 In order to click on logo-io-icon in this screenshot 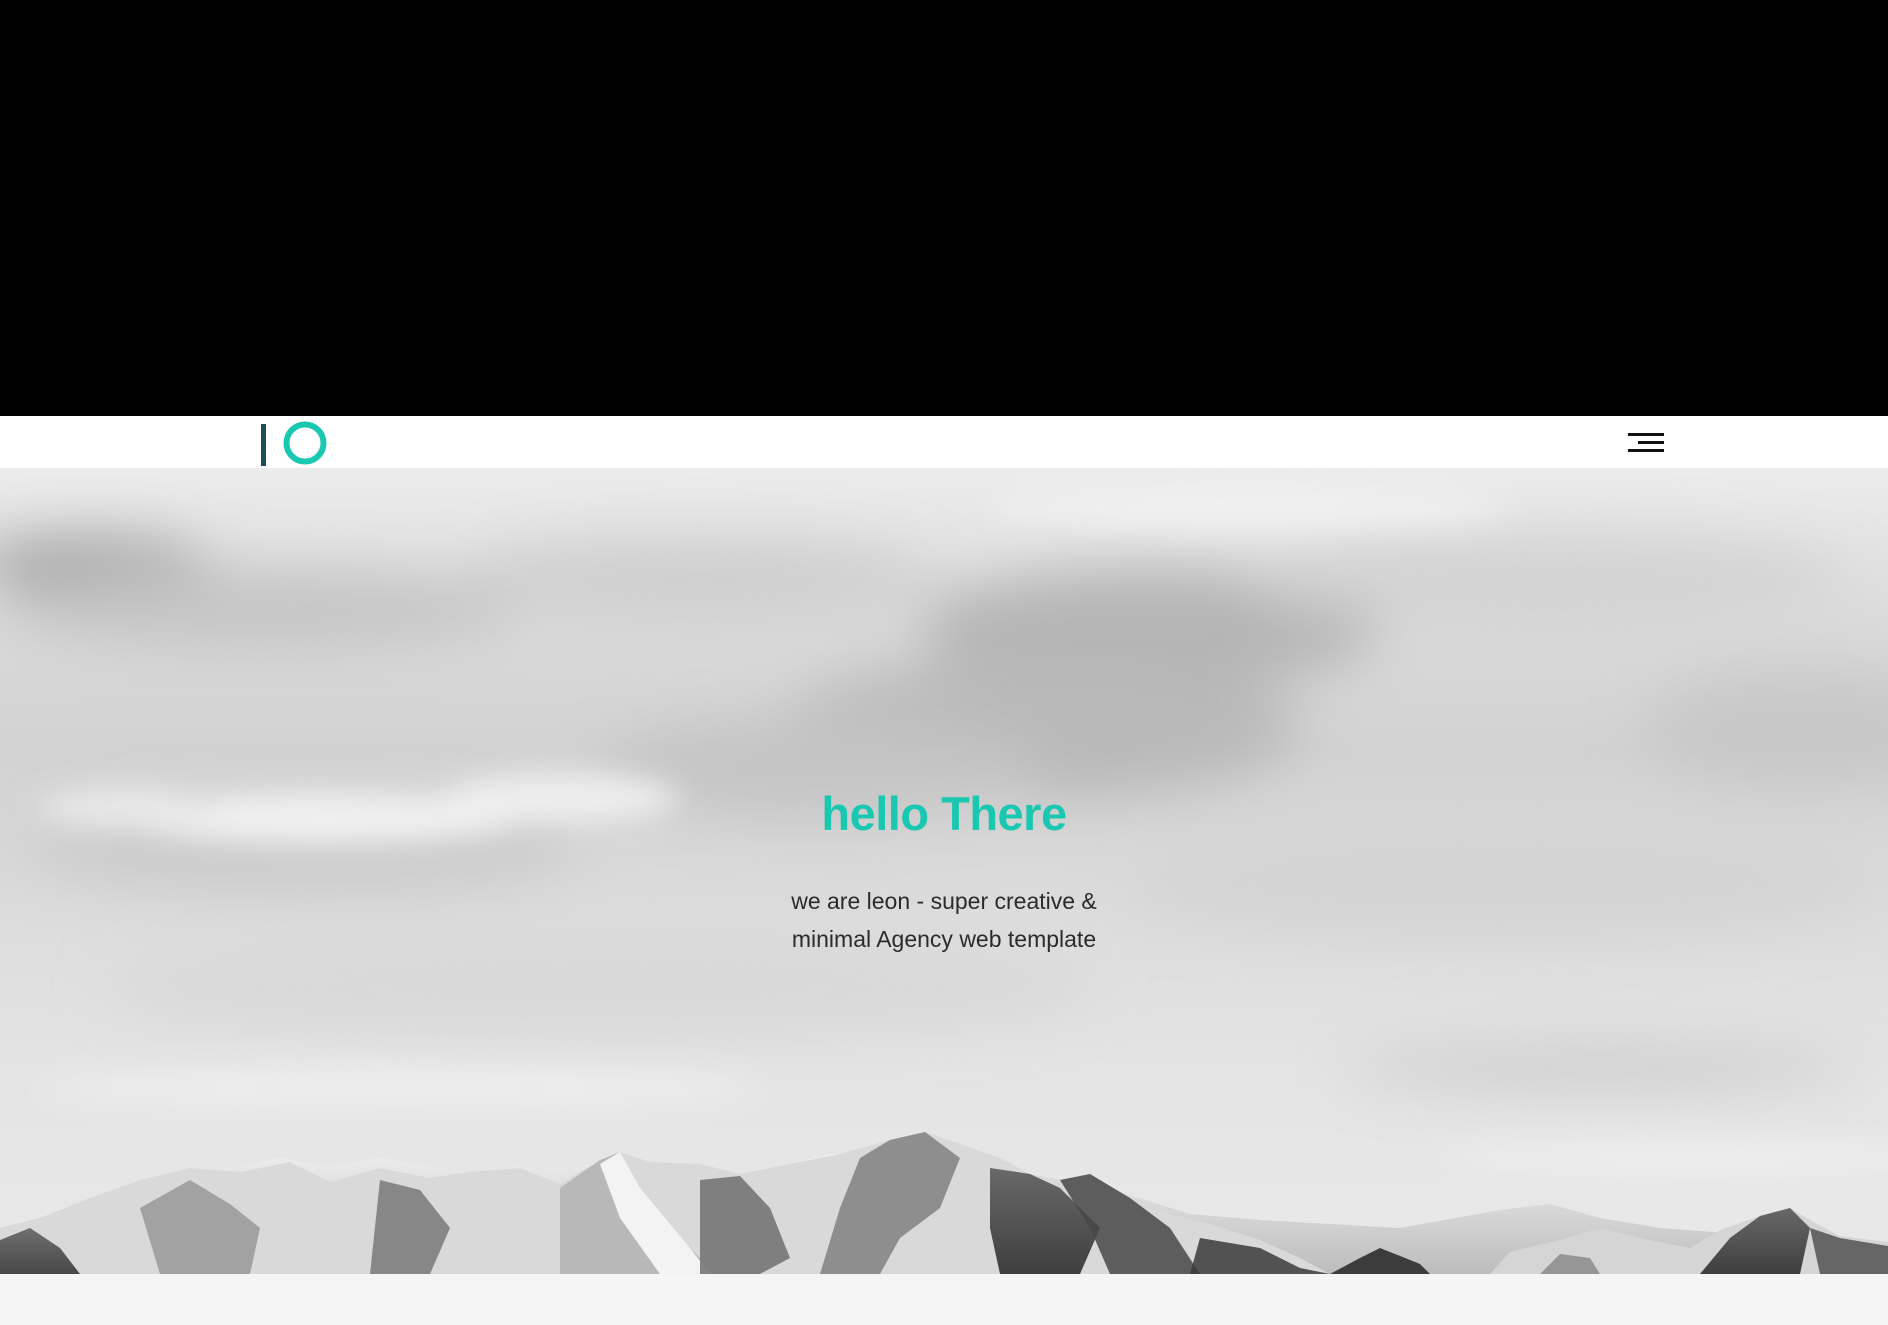, I will do `click(294, 443)`.